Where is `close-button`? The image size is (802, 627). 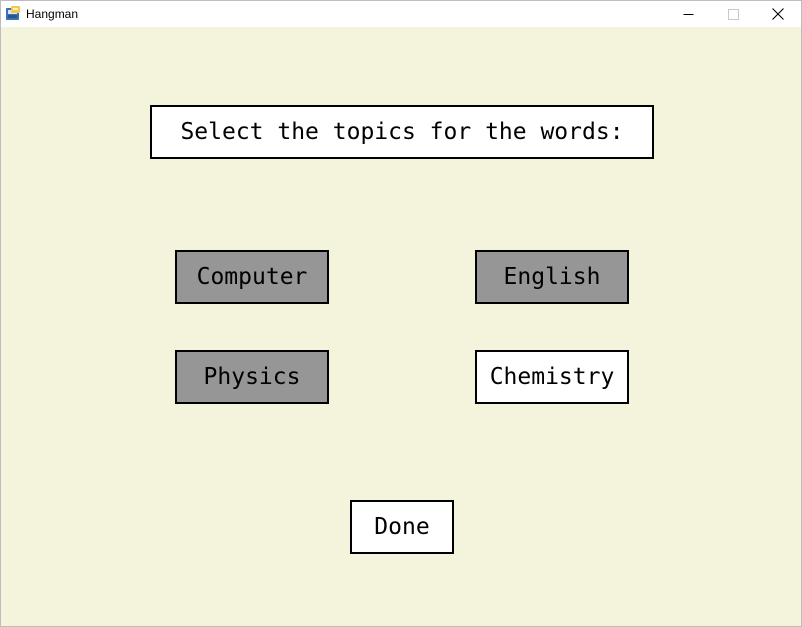 close-button is located at coordinates (778, 14).